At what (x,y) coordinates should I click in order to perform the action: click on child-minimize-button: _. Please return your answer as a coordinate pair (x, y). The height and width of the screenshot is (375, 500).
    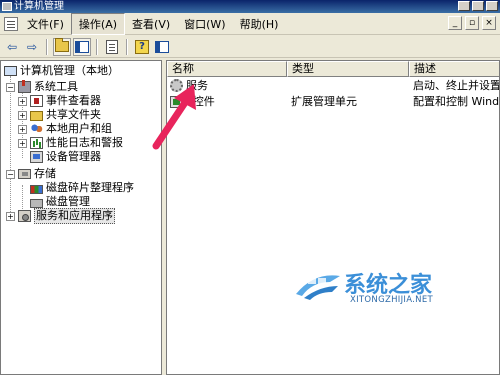
    Looking at the image, I should click on (455, 23).